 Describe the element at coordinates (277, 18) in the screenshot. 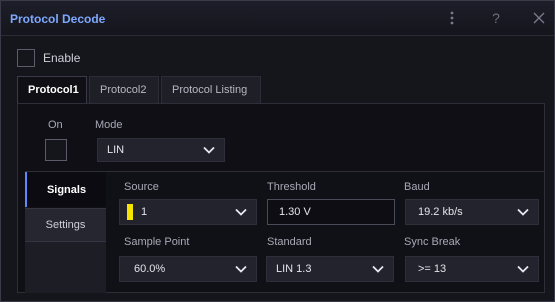

I see `title-bar: Protocol Decode ?` at that location.